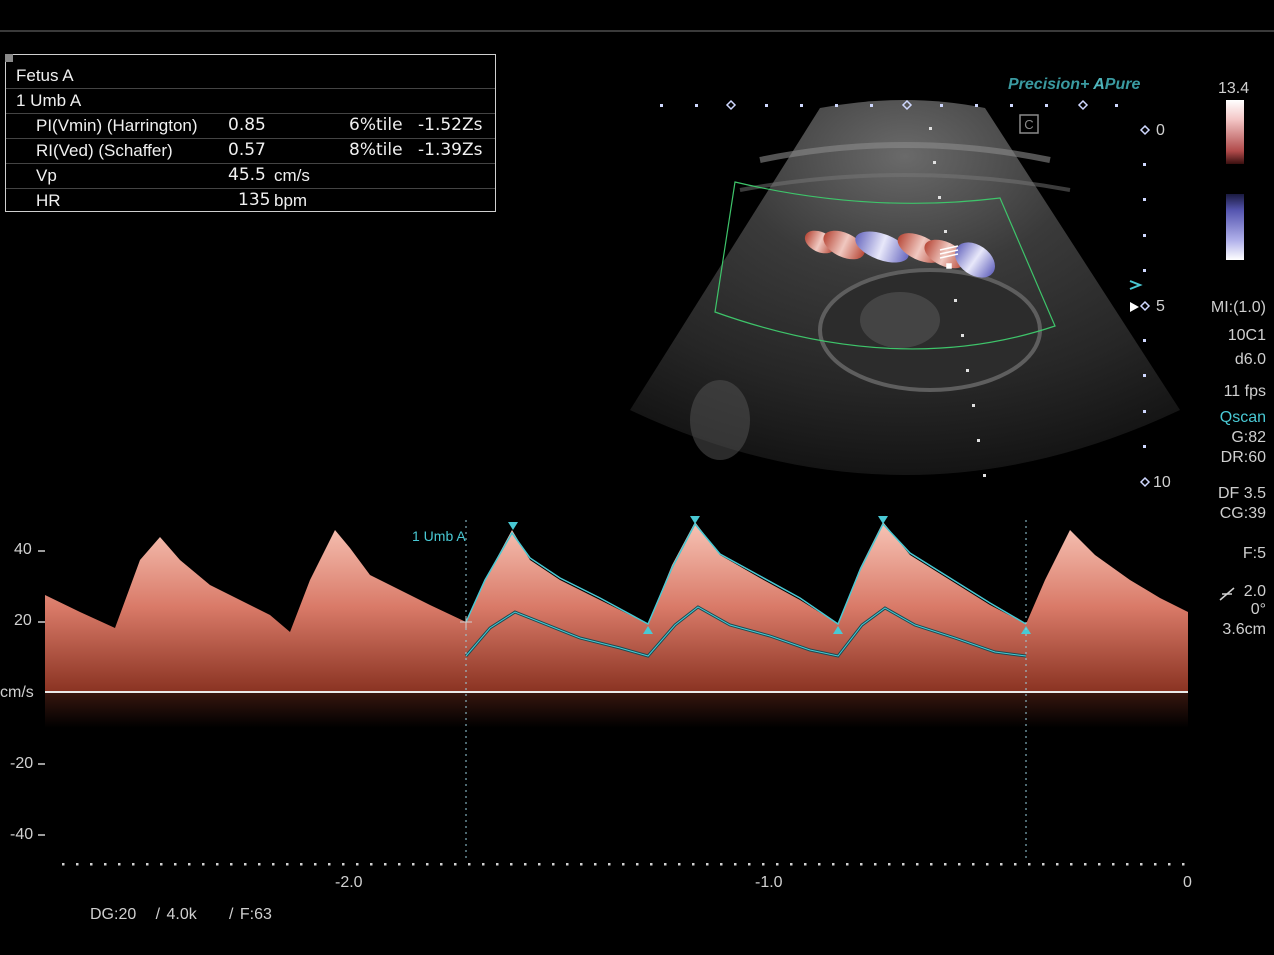 Image resolution: width=1274 pixels, height=955 pixels. What do you see at coordinates (1227, 594) in the screenshot?
I see `angle-correct-icon` at bounding box center [1227, 594].